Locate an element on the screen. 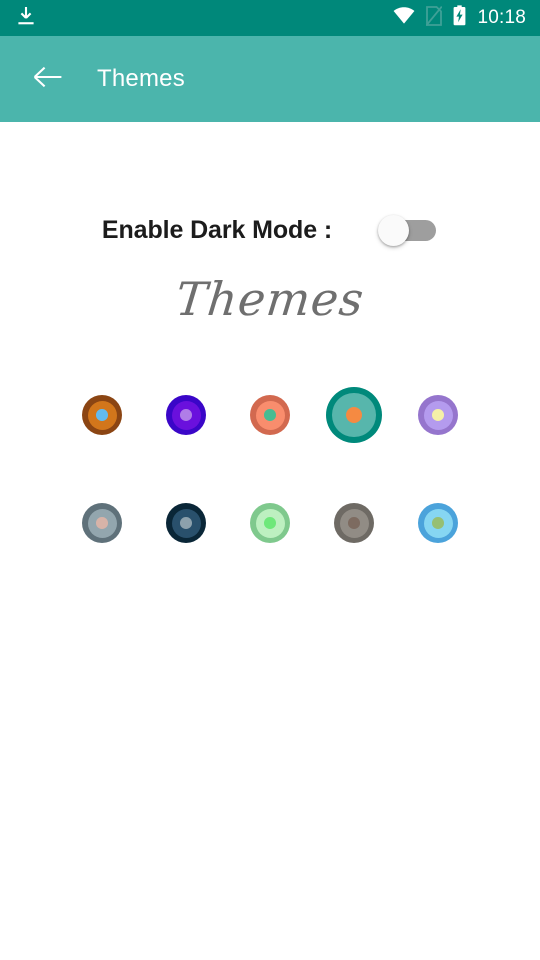 This screenshot has width=540, height=960. theme-purple-yellow is located at coordinates (438, 415).